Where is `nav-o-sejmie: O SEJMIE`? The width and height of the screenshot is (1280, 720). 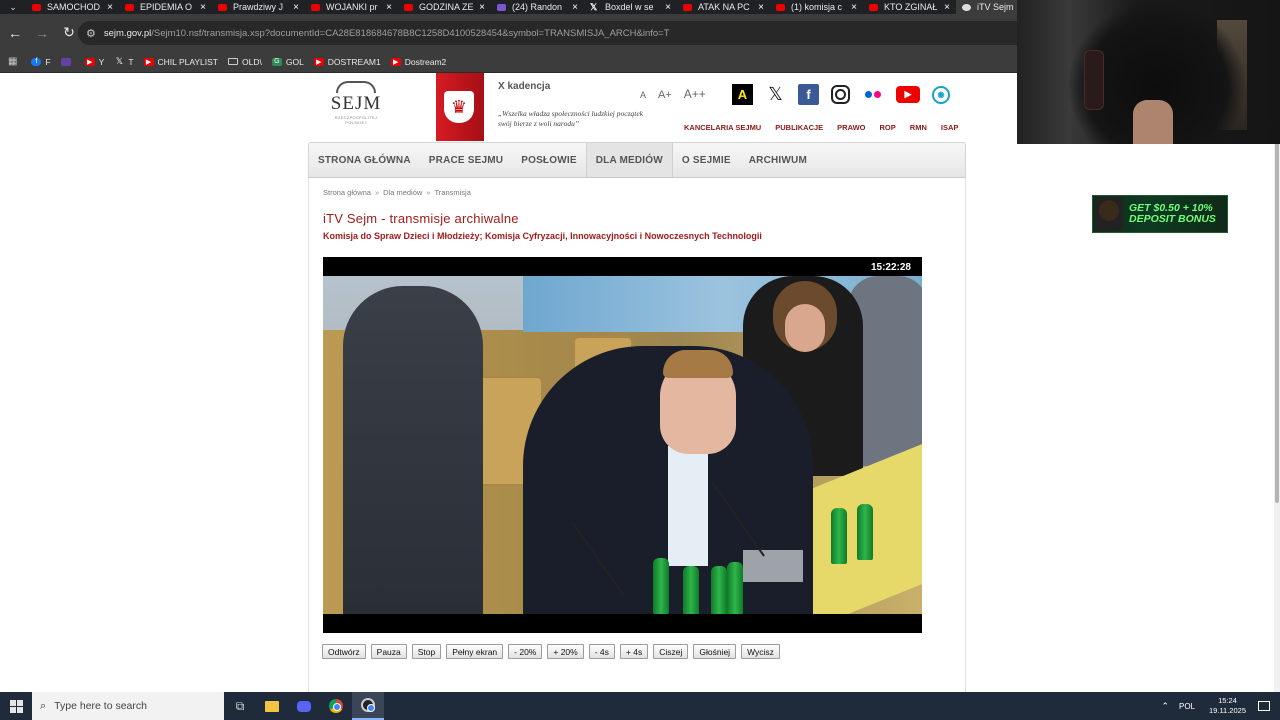 nav-o-sejmie: O SEJMIE is located at coordinates (706, 160).